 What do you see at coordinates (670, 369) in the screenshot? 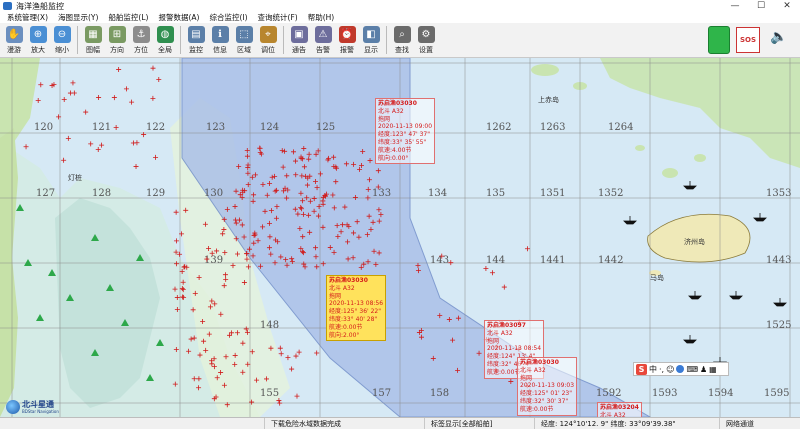
I see `emoji-icon: ☺` at bounding box center [670, 369].